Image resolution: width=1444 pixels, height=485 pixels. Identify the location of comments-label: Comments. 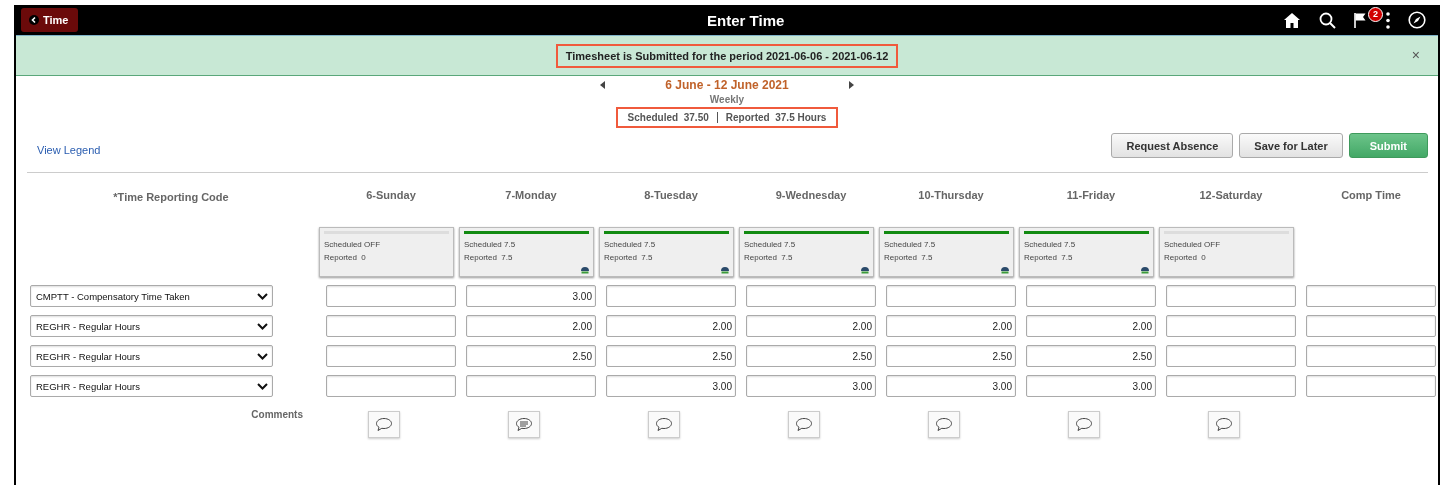
(277, 415).